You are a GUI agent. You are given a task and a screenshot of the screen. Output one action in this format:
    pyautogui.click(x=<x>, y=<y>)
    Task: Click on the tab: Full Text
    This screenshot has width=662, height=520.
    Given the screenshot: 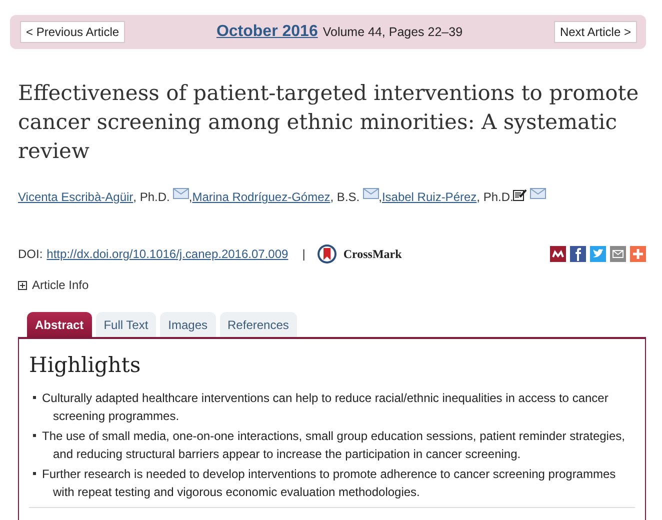 What is the action you would take?
    pyautogui.click(x=126, y=324)
    